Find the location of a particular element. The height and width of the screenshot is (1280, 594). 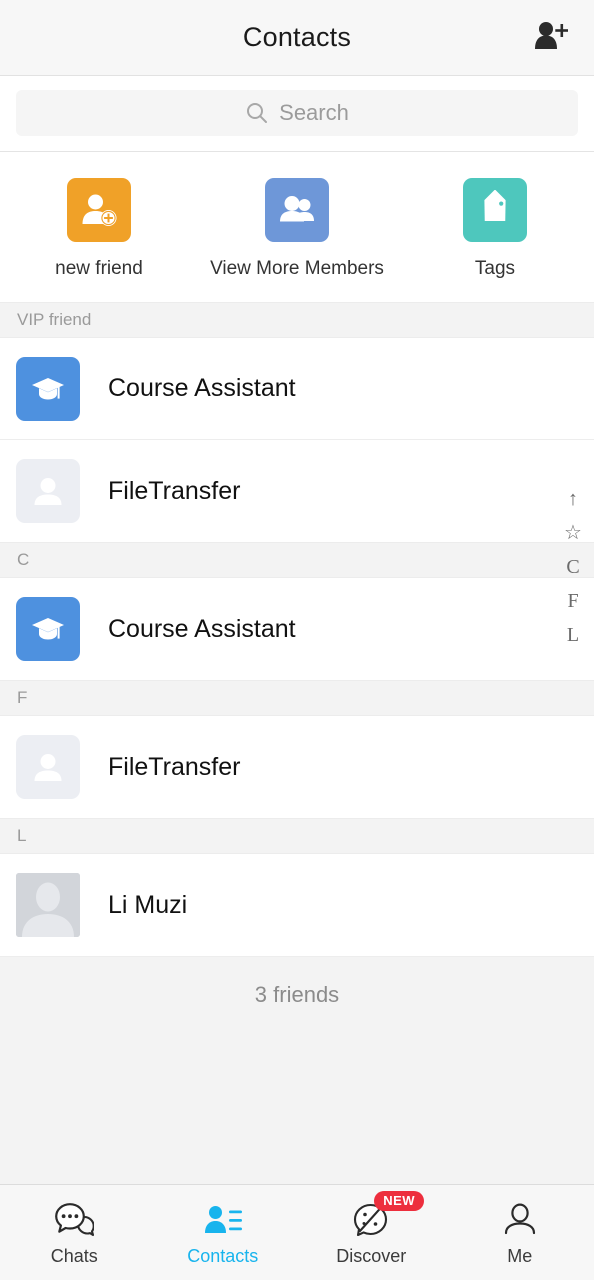

tab-contacts: Contacts is located at coordinates (223, 1232).